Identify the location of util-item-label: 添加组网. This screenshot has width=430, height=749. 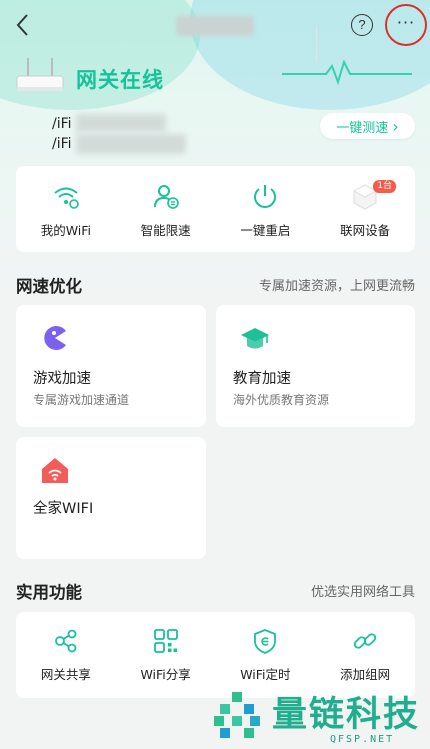
(365, 674).